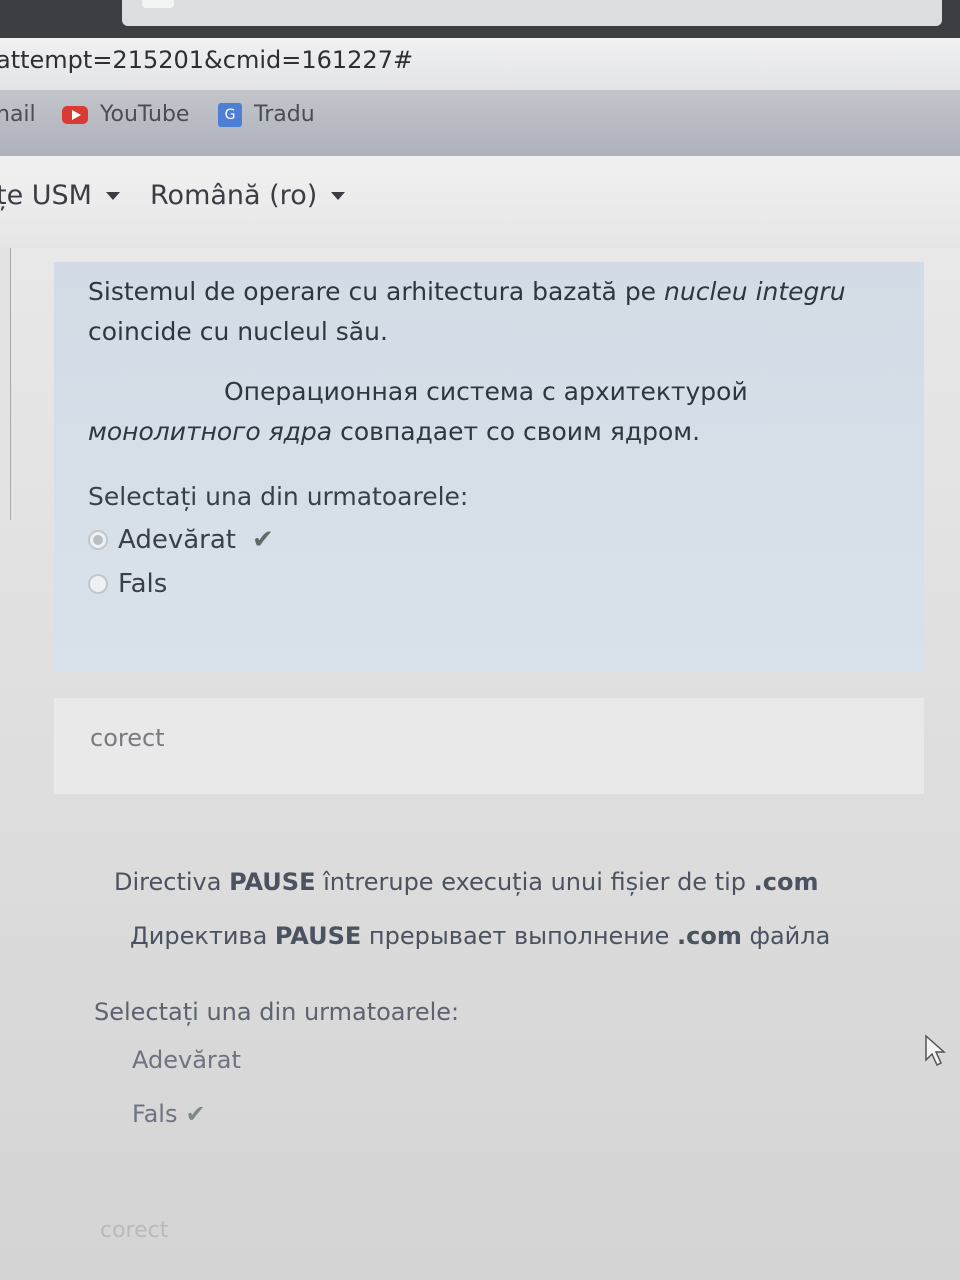  Describe the element at coordinates (532, 13) in the screenshot. I see `browser-tab-strip` at that location.